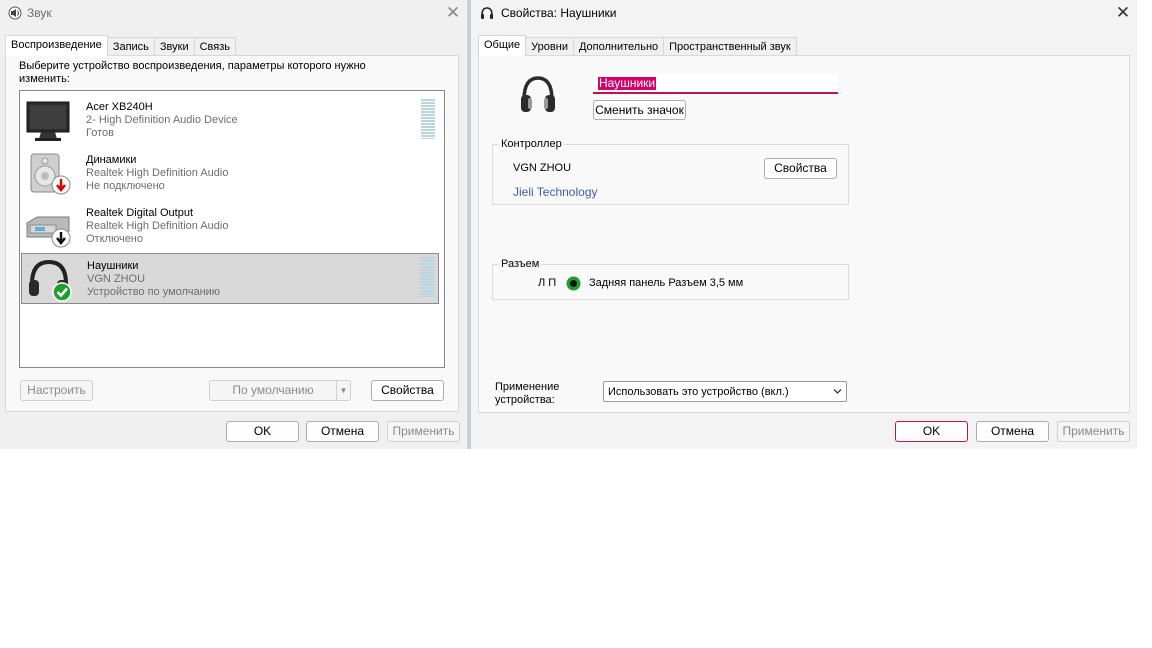 The width and height of the screenshot is (1152, 648). Describe the element at coordinates (343, 390) in the screenshot. I see `chevron-down-icon: ▼` at that location.